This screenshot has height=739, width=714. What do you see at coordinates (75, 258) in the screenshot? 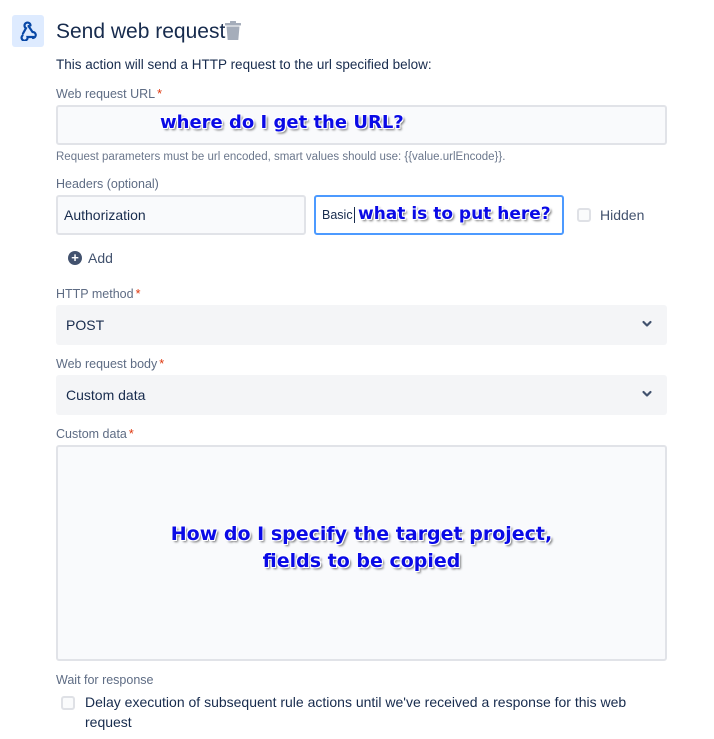
I see `add-circle-icon: +` at bounding box center [75, 258].